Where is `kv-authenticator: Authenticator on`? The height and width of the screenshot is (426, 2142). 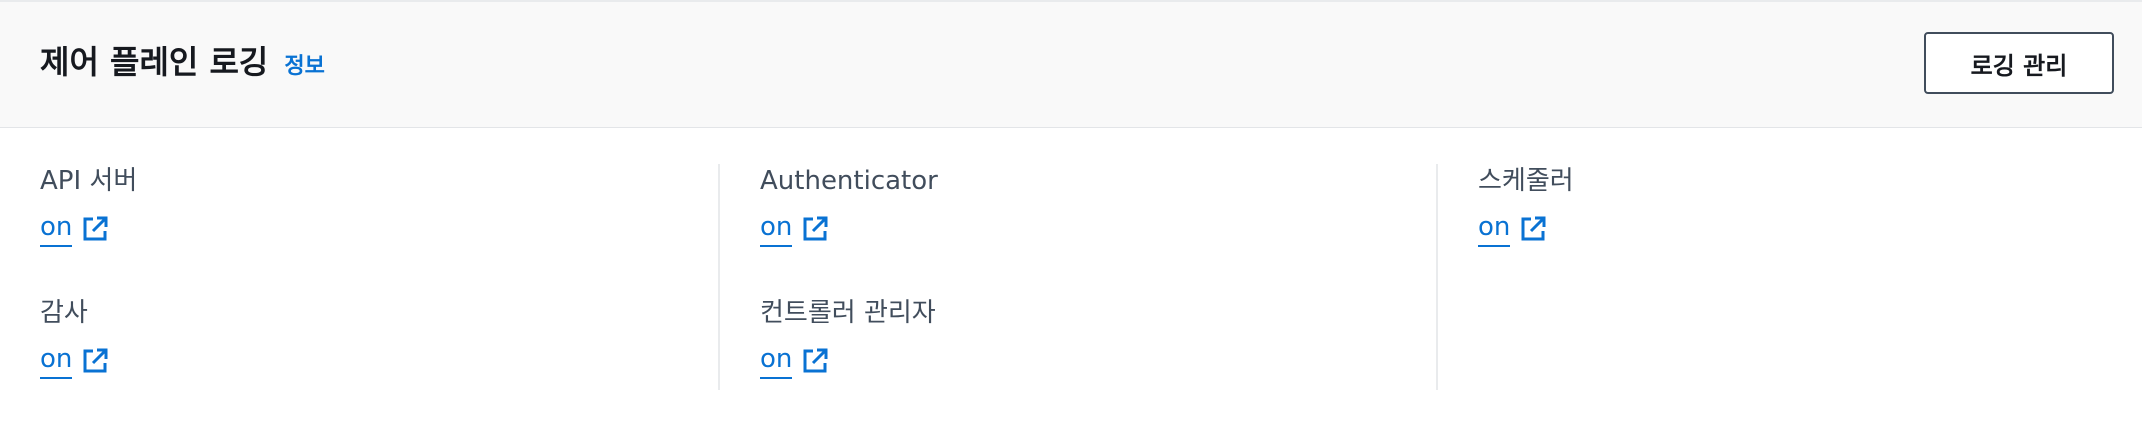
kv-authenticator: Authenticator on is located at coordinates (1098, 230).